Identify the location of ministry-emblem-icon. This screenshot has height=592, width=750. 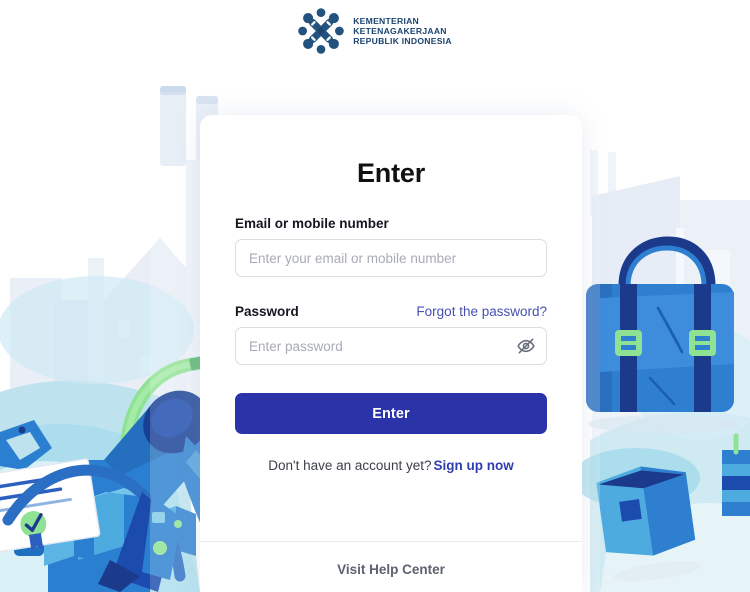
(321, 31).